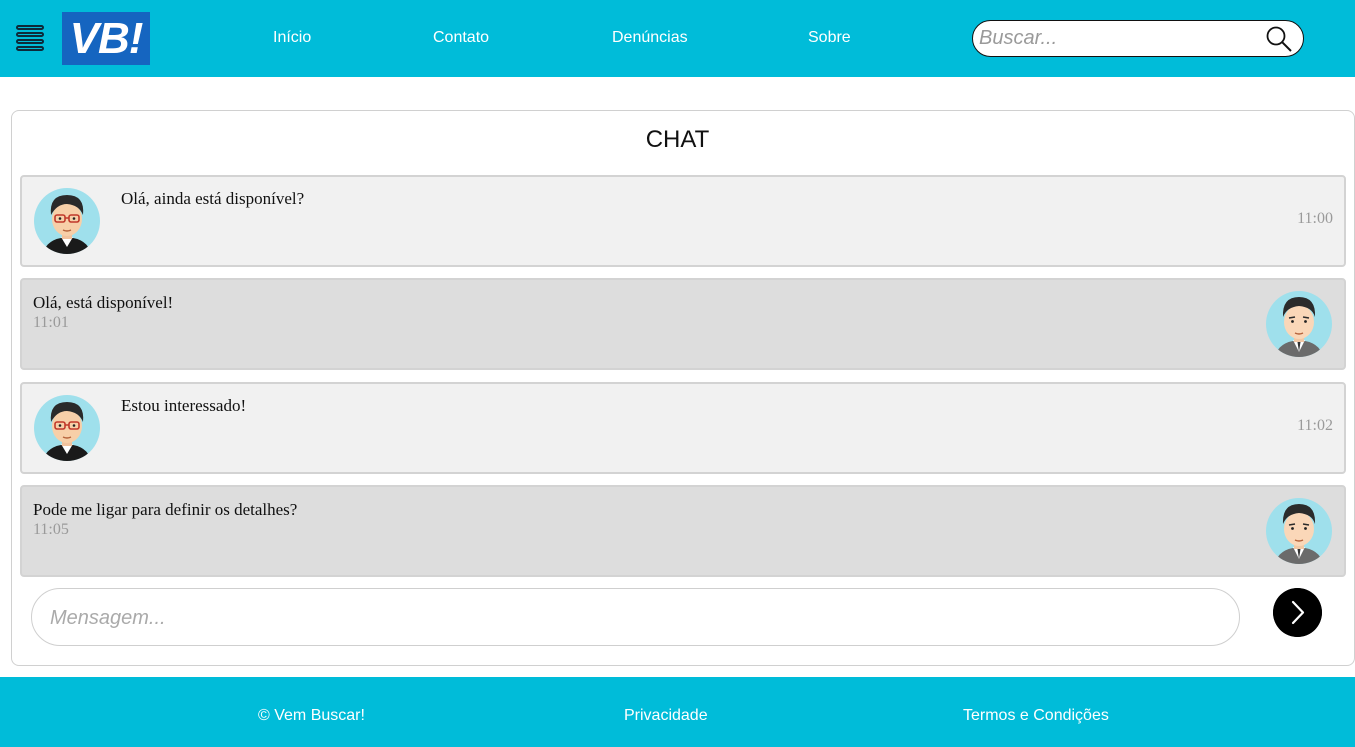  I want to click on send-button, so click(1297, 612).